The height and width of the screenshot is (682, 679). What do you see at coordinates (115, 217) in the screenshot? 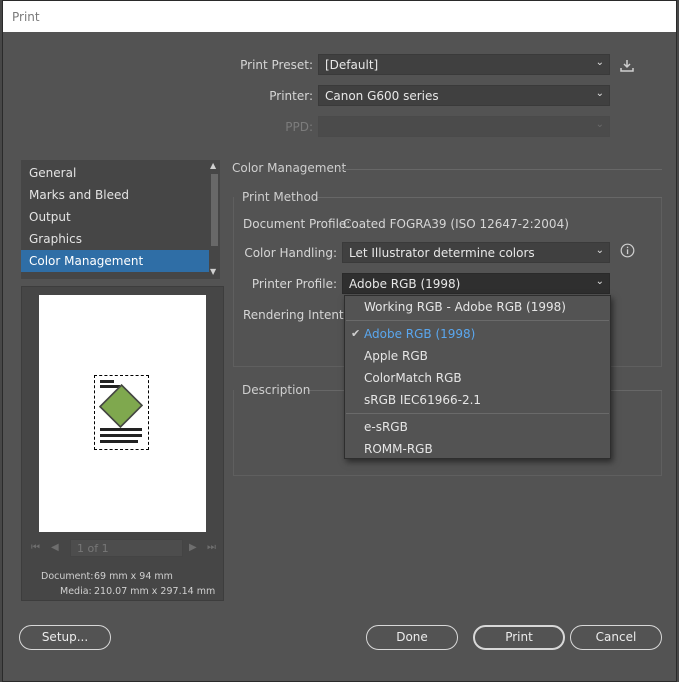
I see `sidebar-item-output: Output` at bounding box center [115, 217].